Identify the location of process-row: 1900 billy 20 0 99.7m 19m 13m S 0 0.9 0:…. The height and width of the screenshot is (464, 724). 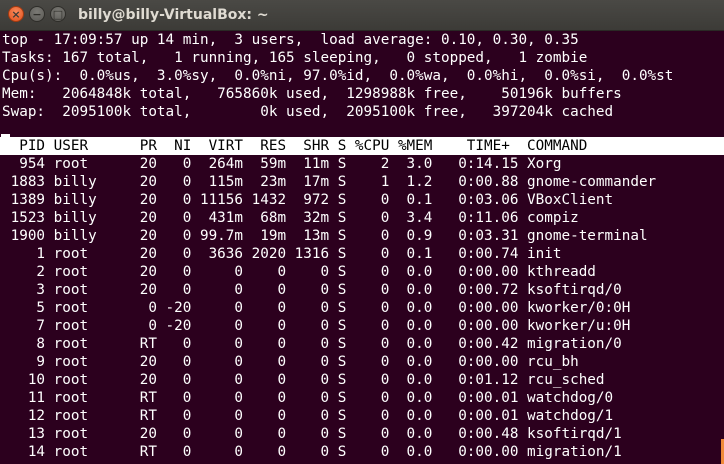
(325, 236).